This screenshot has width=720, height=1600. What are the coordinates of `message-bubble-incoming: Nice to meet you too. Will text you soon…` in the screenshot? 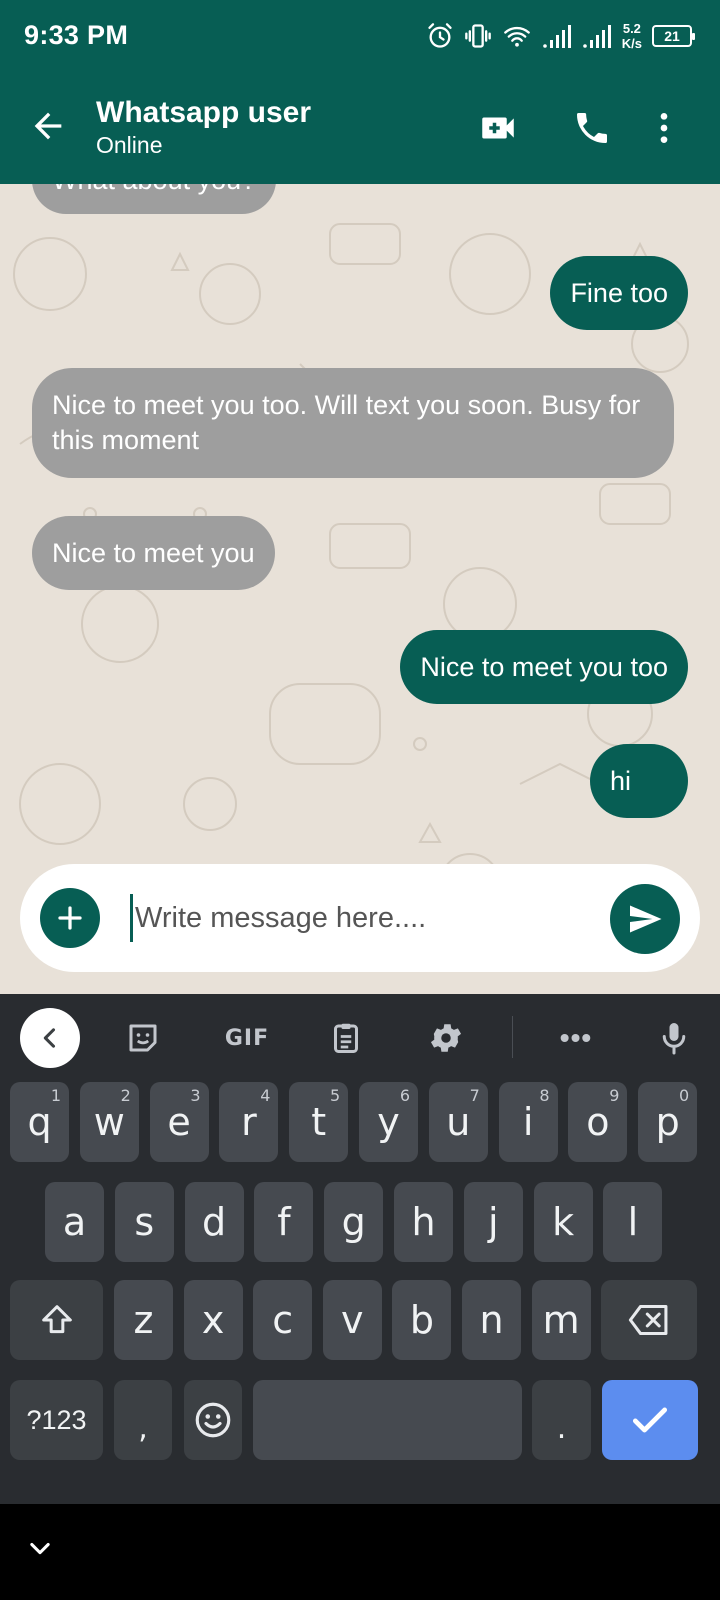 It's located at (353, 423).